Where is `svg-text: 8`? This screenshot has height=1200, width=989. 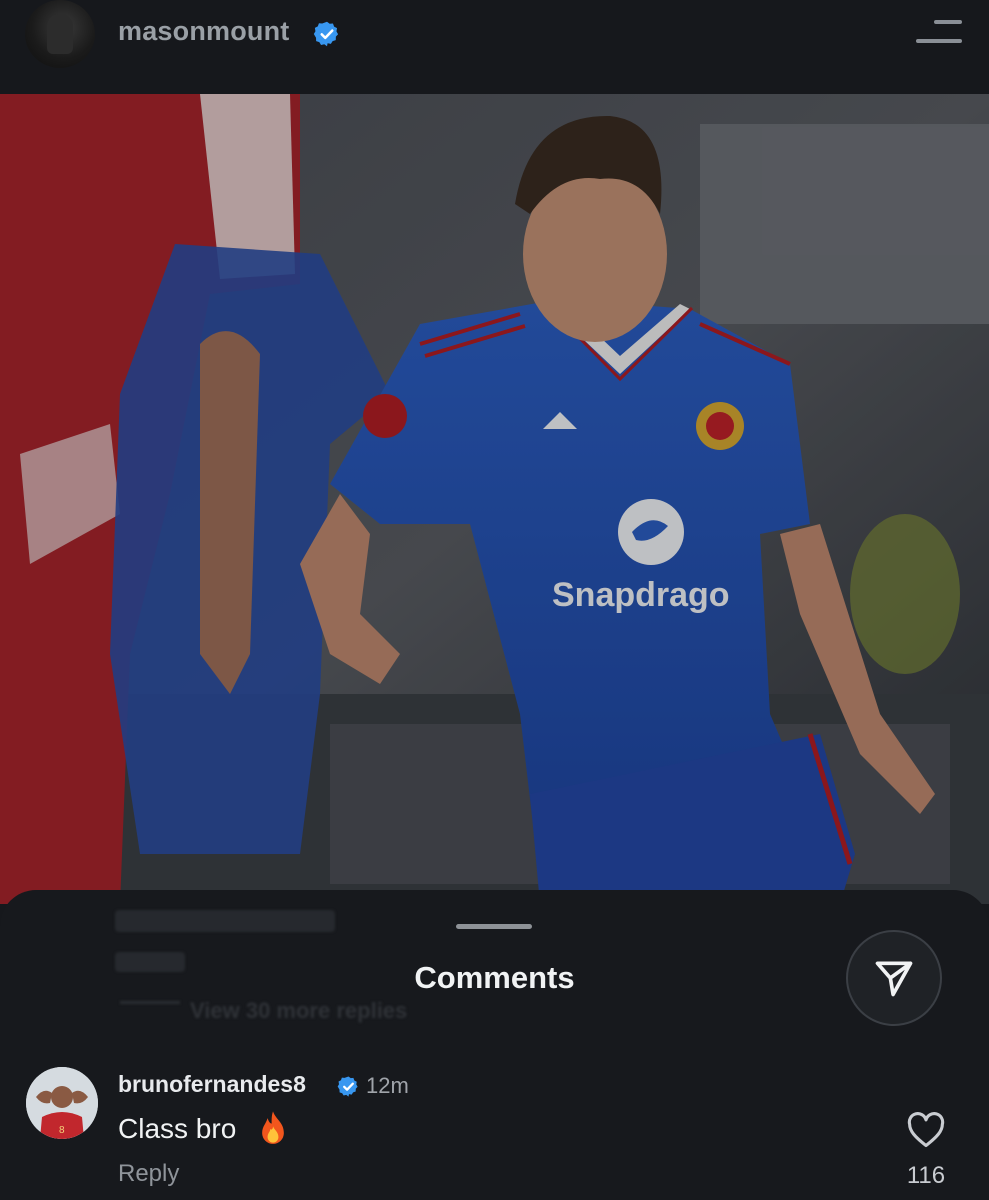 svg-text: 8 is located at coordinates (62, 1130).